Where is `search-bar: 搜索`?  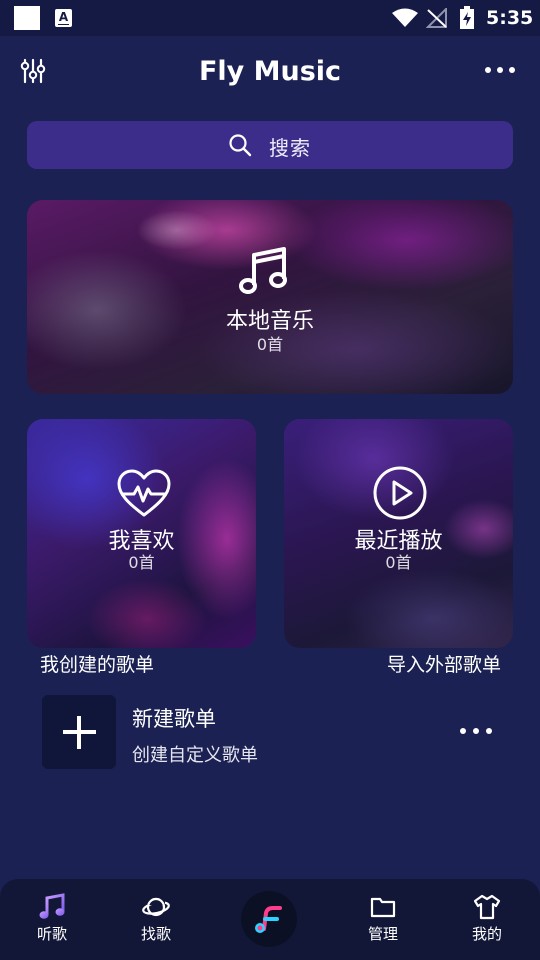 search-bar: 搜索 is located at coordinates (270, 145).